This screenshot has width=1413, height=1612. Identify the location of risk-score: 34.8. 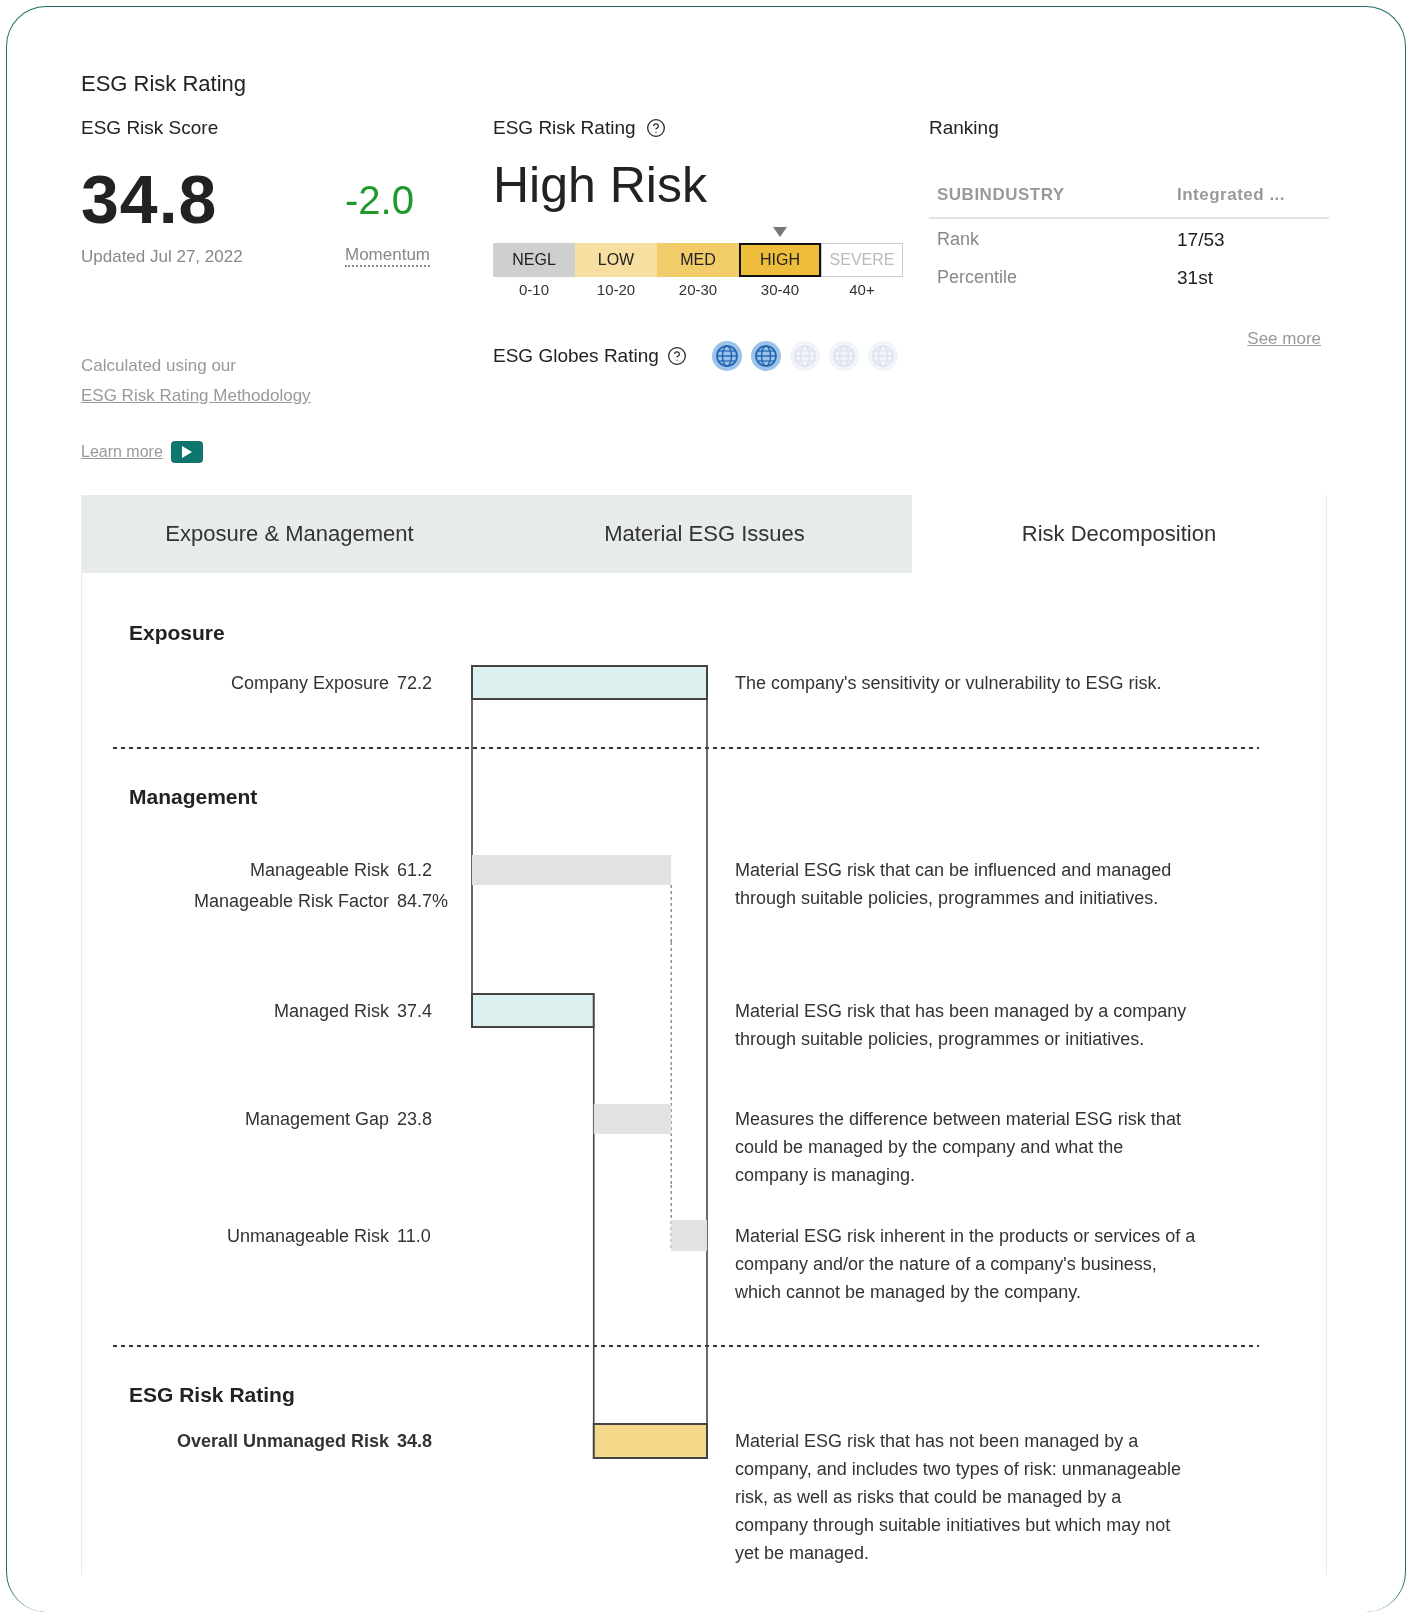
(149, 199).